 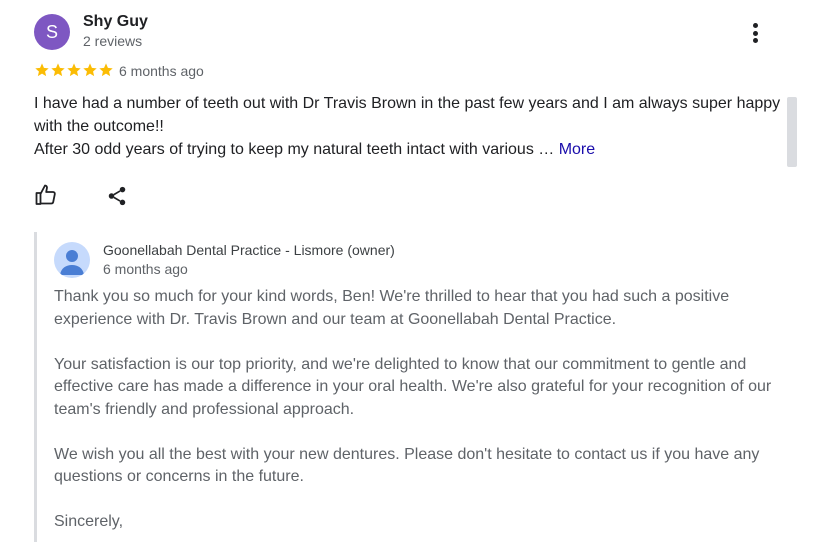 What do you see at coordinates (115, 22) in the screenshot?
I see `reviewer-name: Shy Guy` at bounding box center [115, 22].